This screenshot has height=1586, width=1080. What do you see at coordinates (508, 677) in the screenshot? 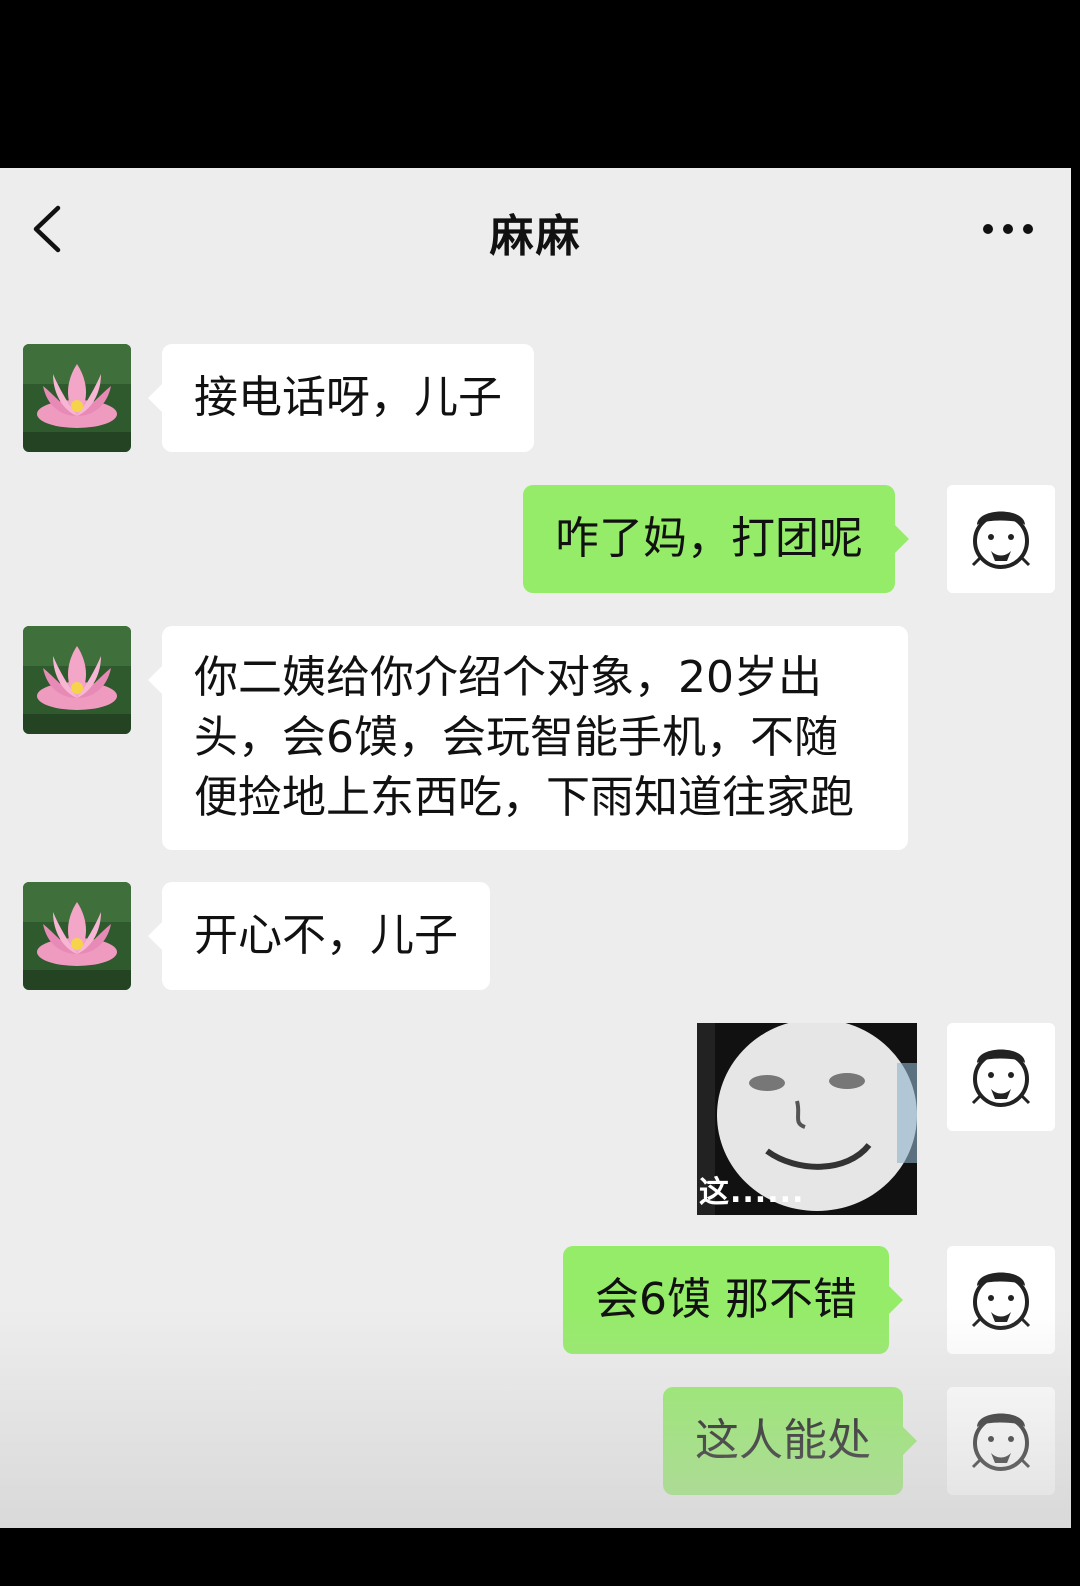
I see `message-text-line: 你二姨给你介绍个对象，20岁出` at bounding box center [508, 677].